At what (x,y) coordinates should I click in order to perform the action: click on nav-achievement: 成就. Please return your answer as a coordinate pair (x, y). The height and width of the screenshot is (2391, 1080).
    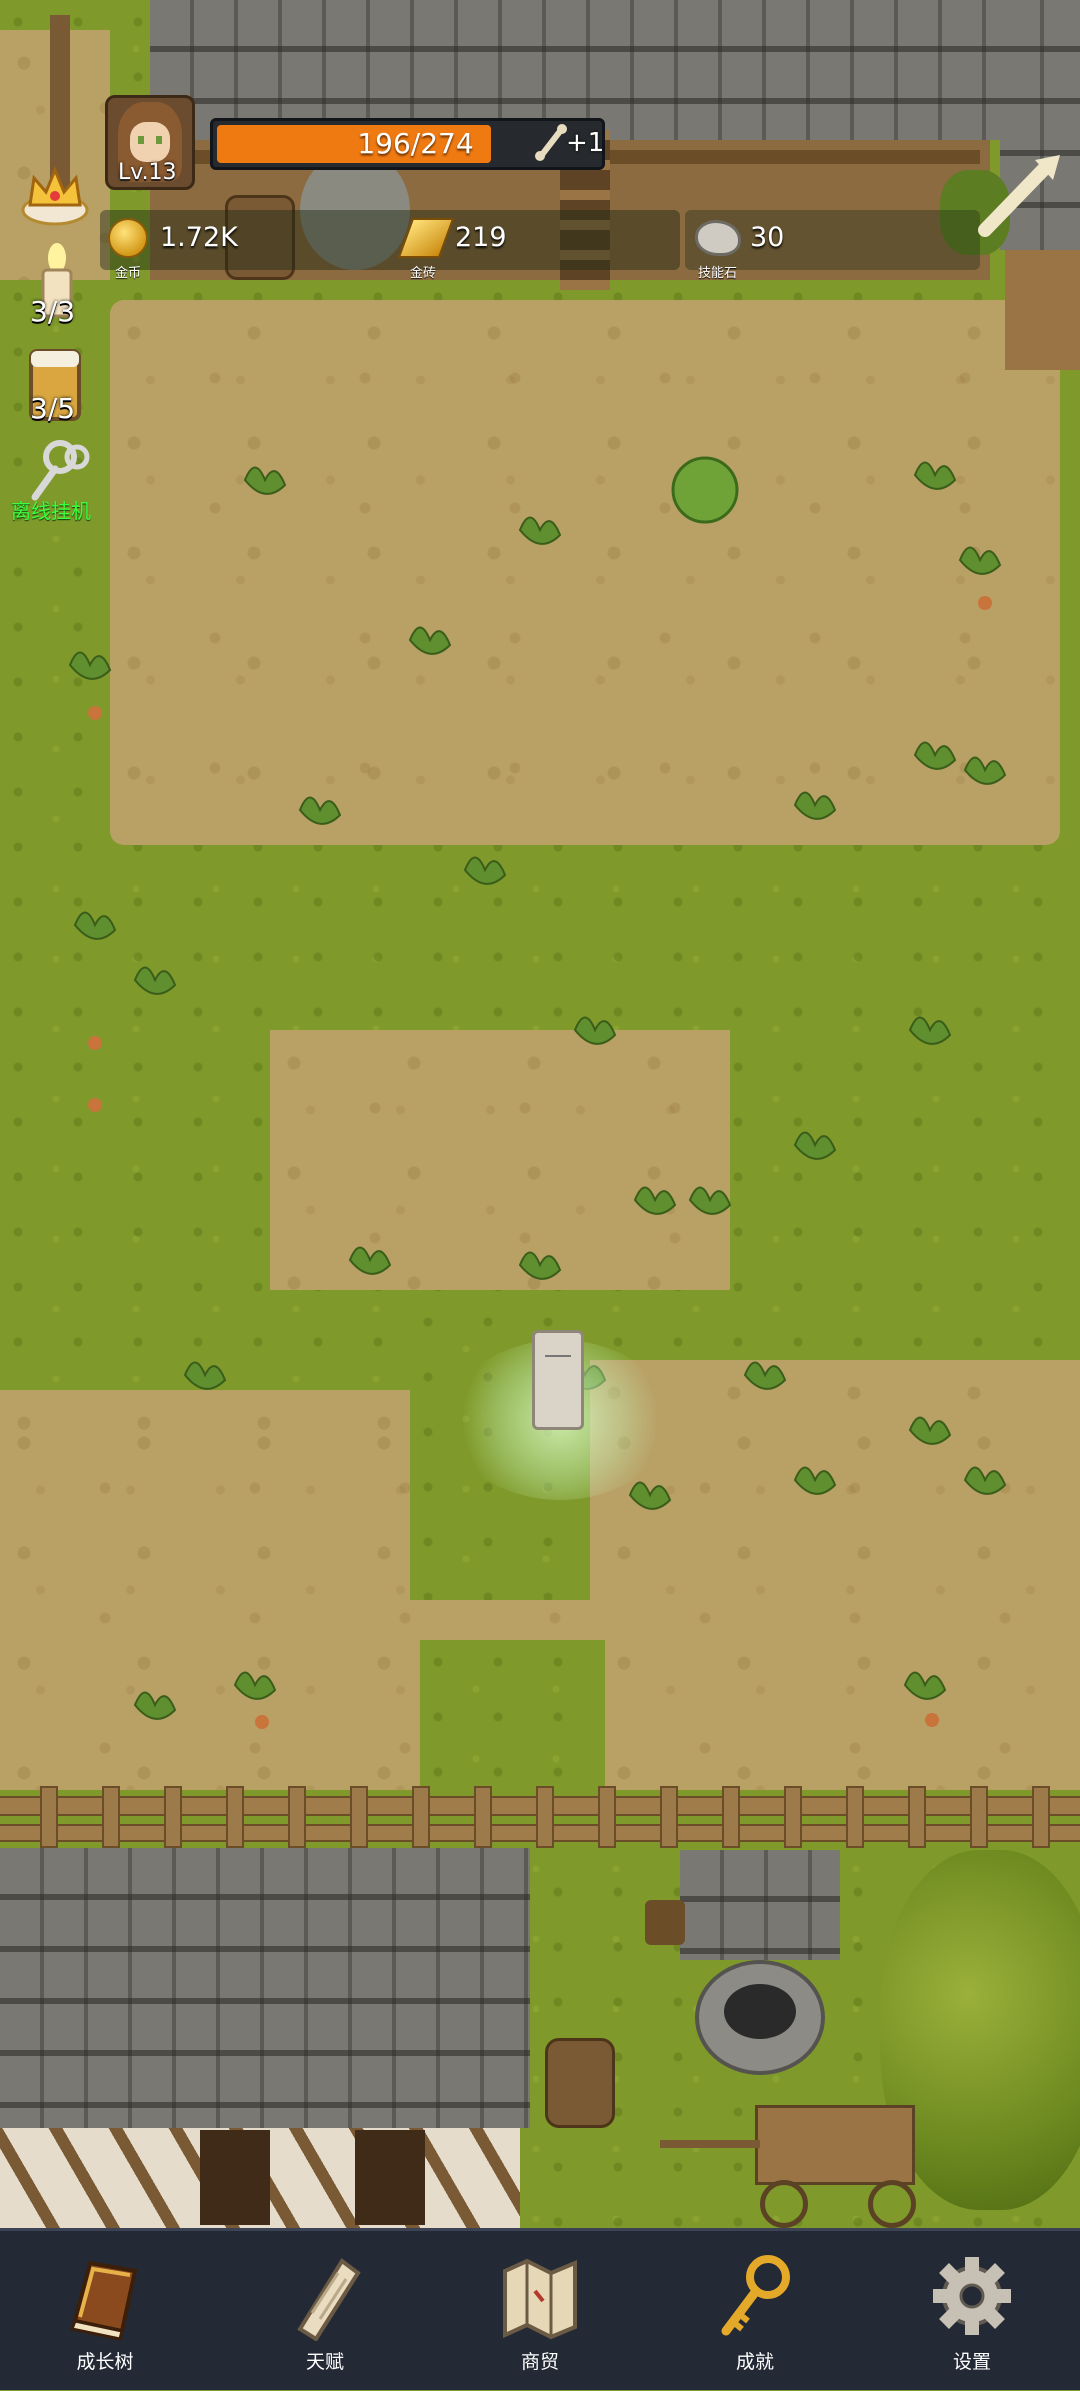
    Looking at the image, I should click on (750, 2311).